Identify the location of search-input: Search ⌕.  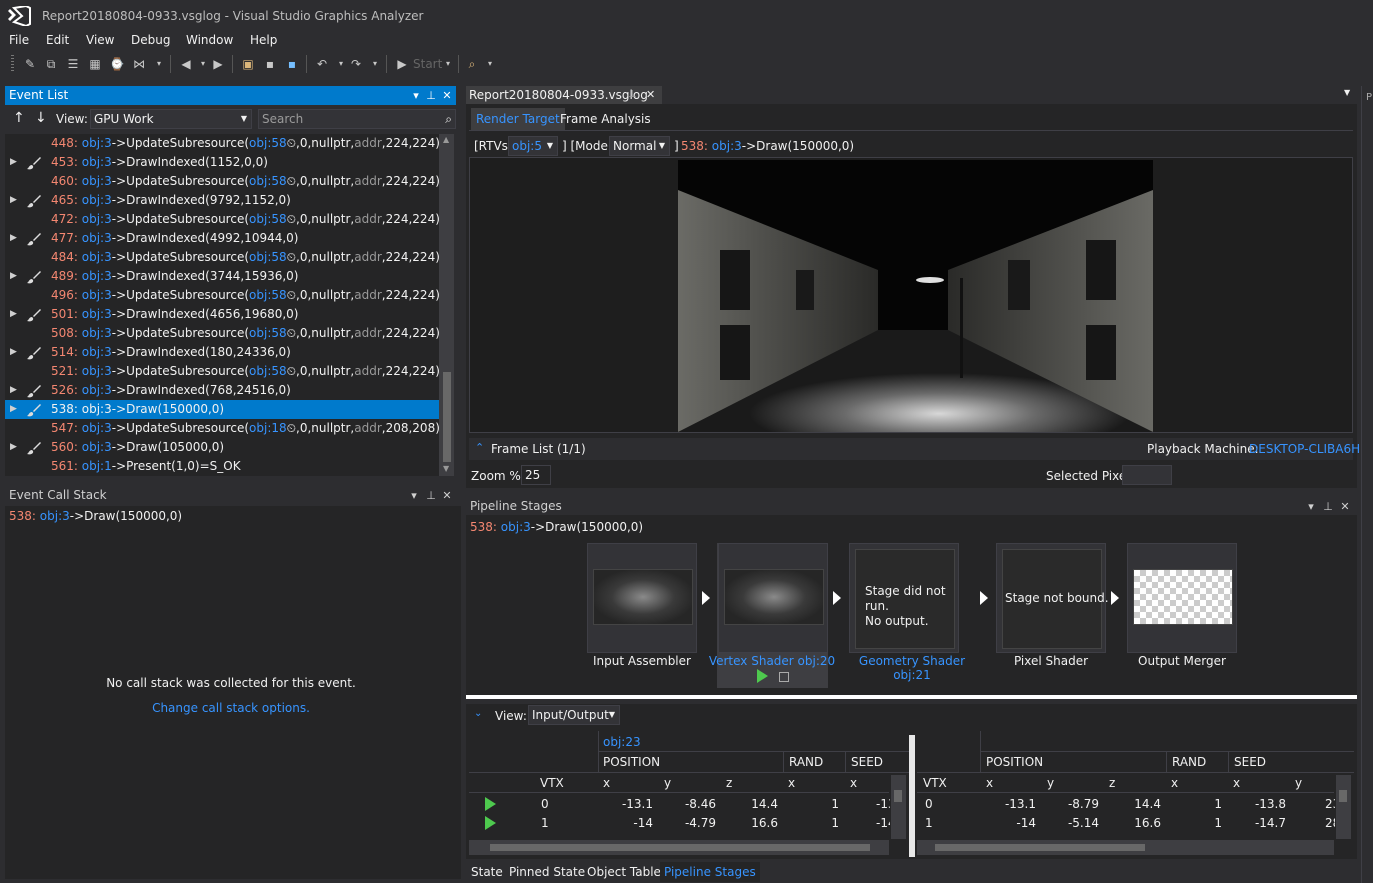
(357, 119).